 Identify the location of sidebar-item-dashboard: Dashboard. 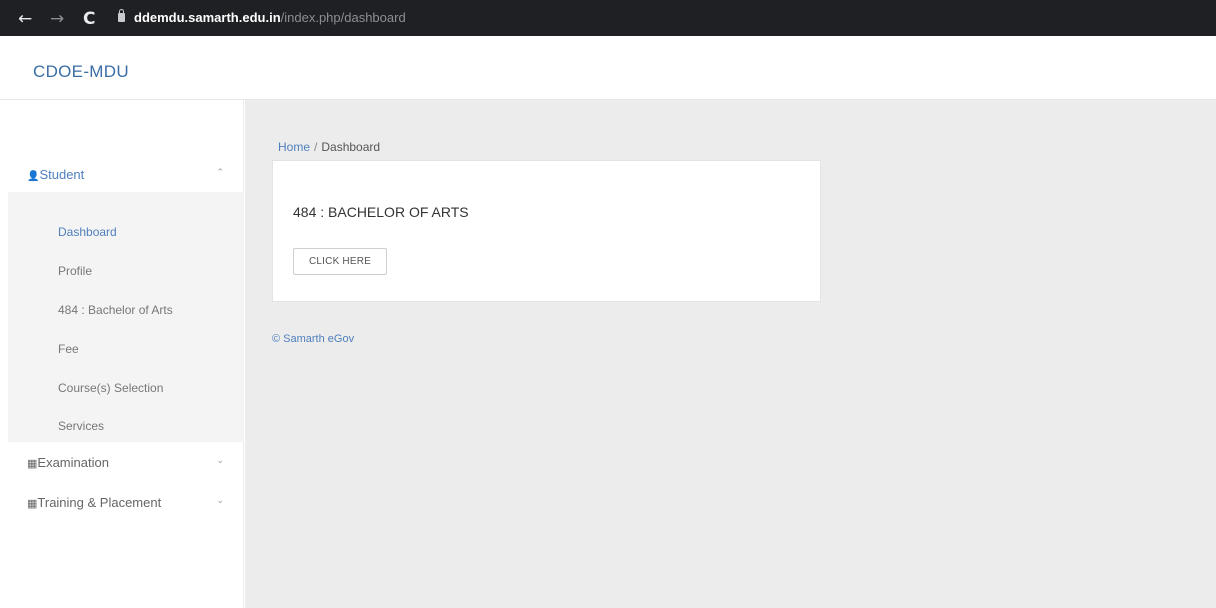
(87, 232).